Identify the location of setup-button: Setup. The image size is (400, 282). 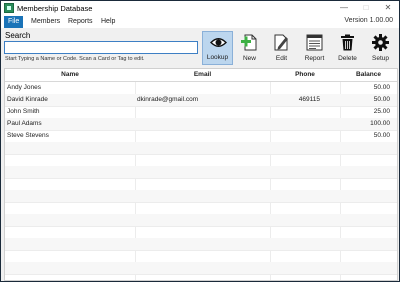
(380, 48).